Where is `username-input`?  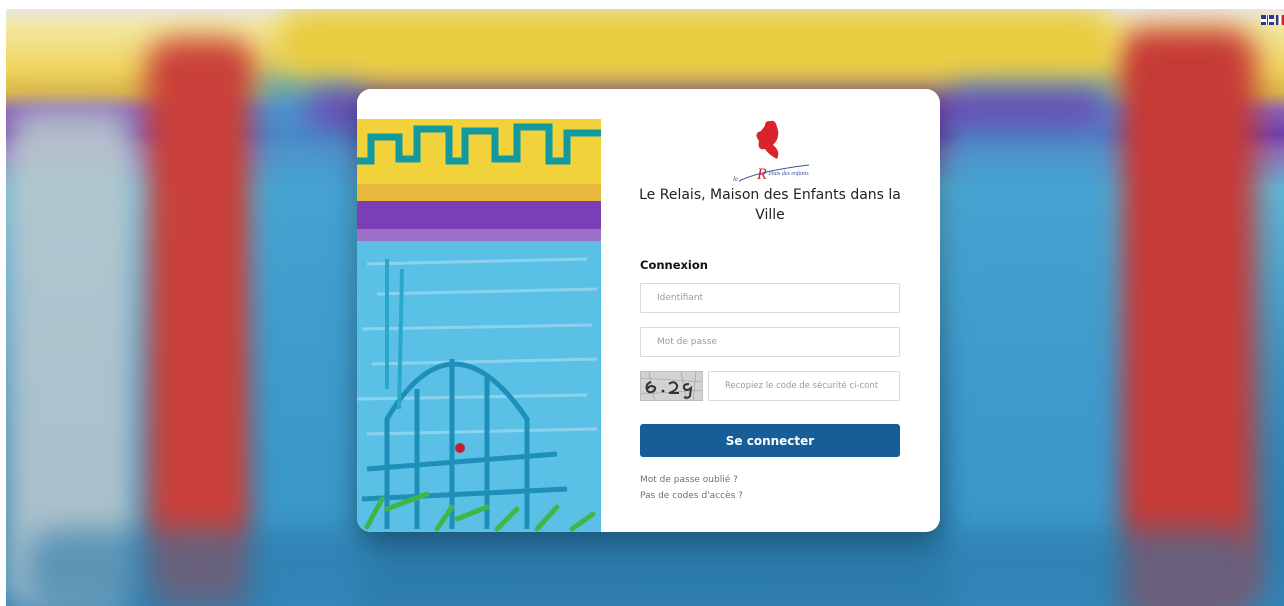
username-input is located at coordinates (770, 298).